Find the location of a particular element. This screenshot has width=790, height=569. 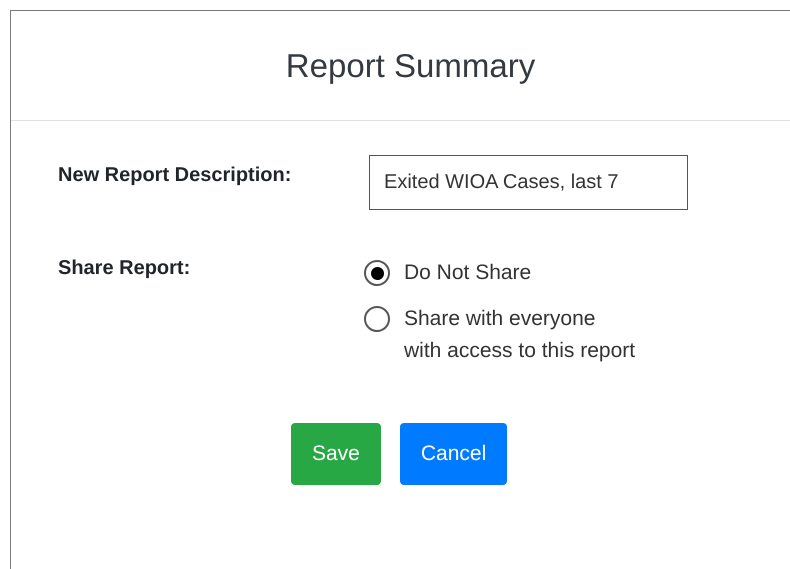

field-label: New Report Description: is located at coordinates (175, 175).